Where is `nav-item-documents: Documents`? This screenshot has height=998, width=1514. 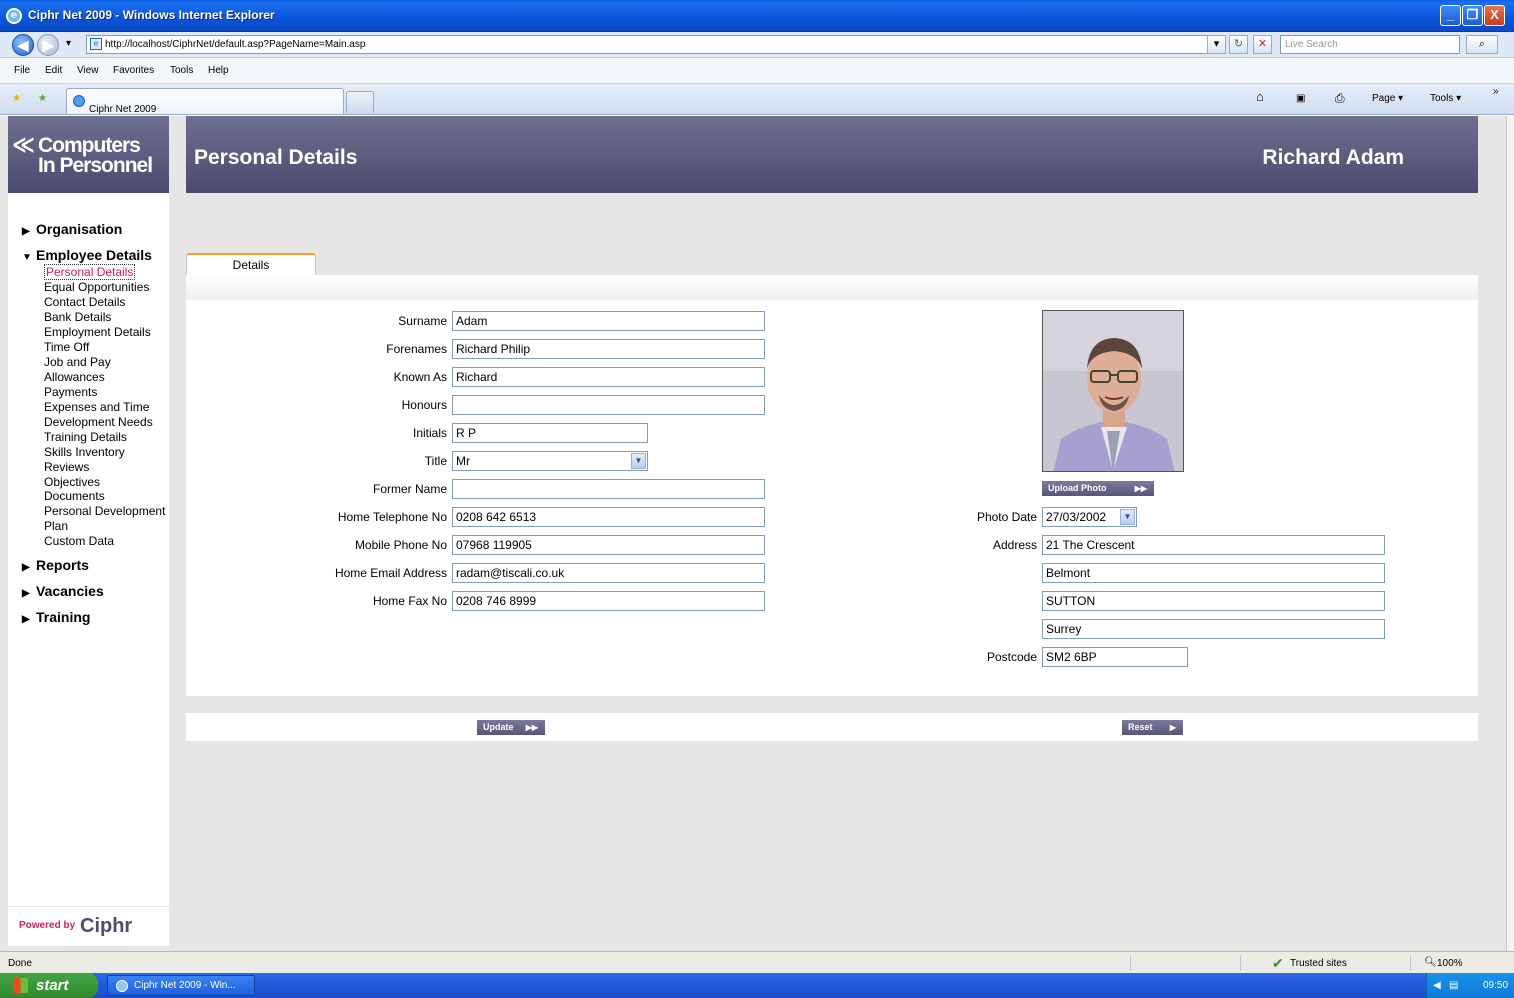
nav-item-documents: Documents is located at coordinates (74, 494).